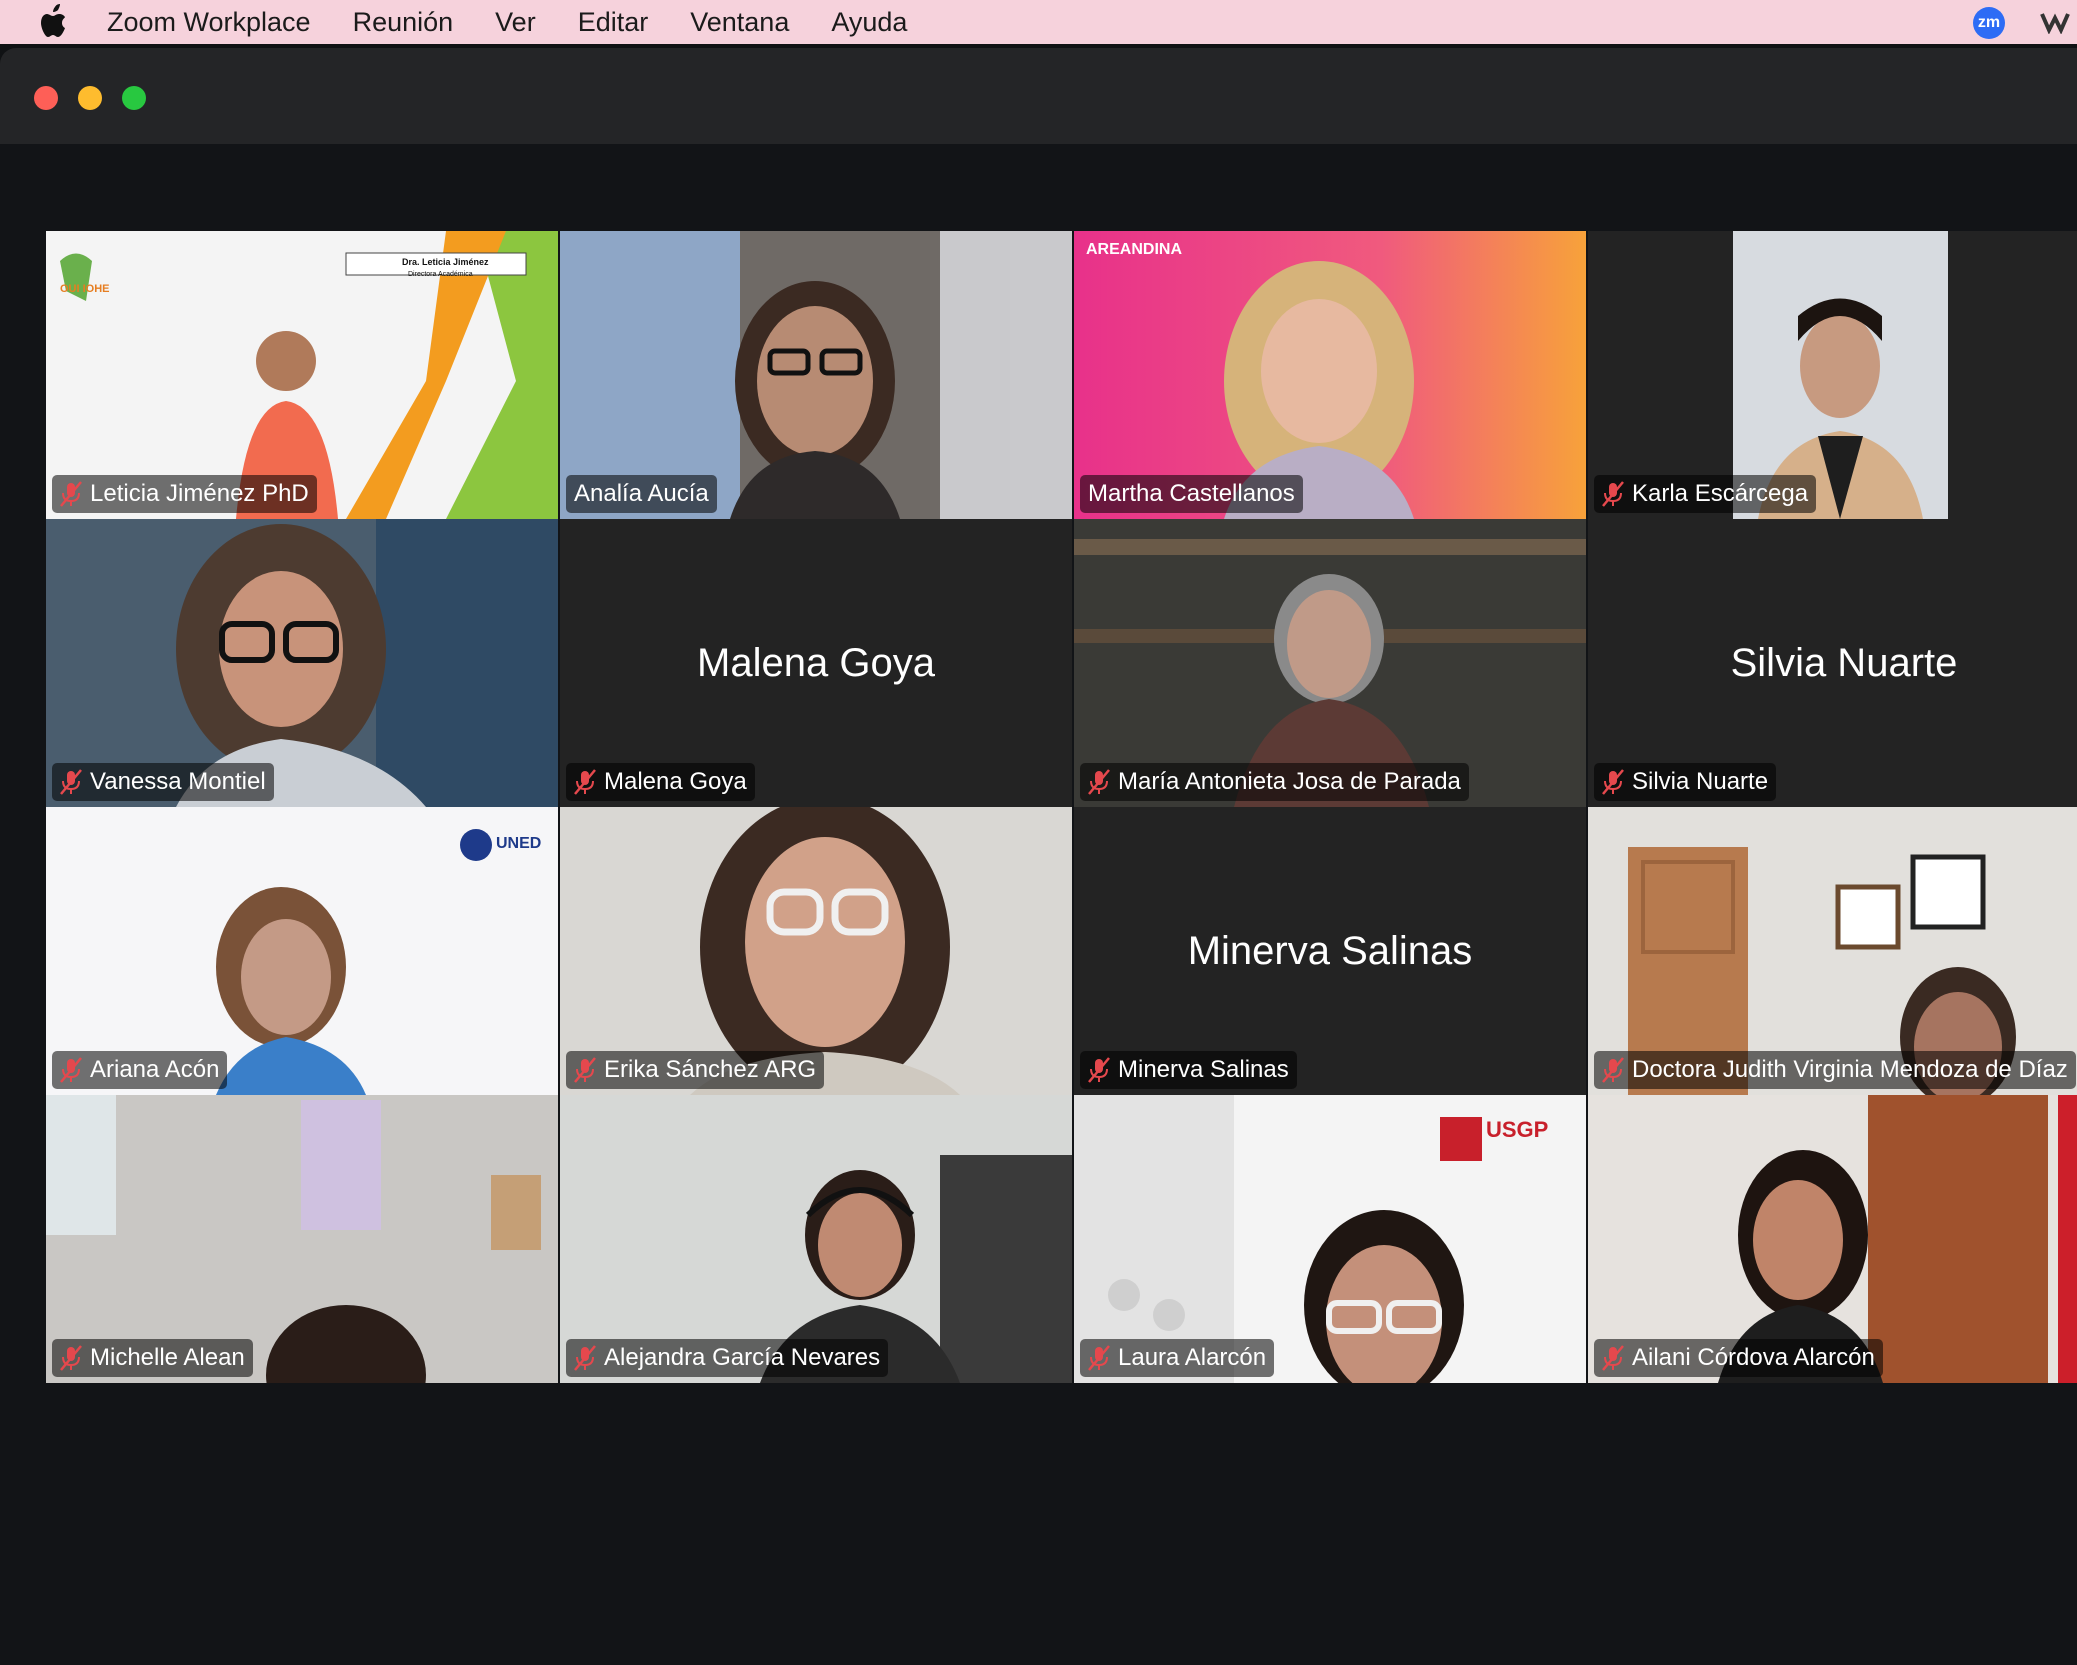  Describe the element at coordinates (46, 98) in the screenshot. I see `close-icon` at that location.